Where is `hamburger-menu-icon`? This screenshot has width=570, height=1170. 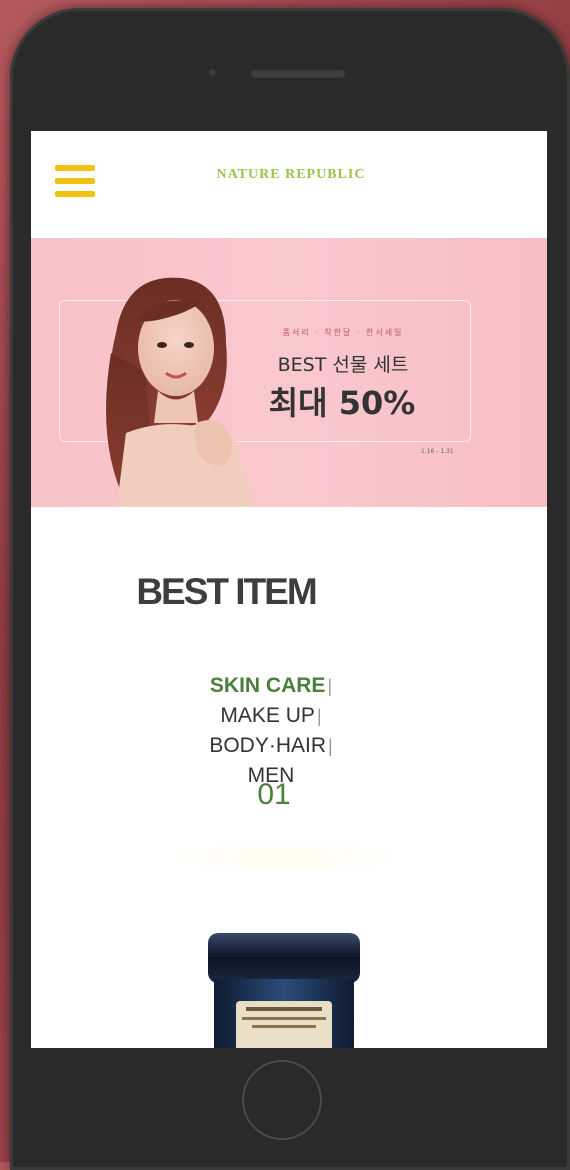 hamburger-menu-icon is located at coordinates (75, 182).